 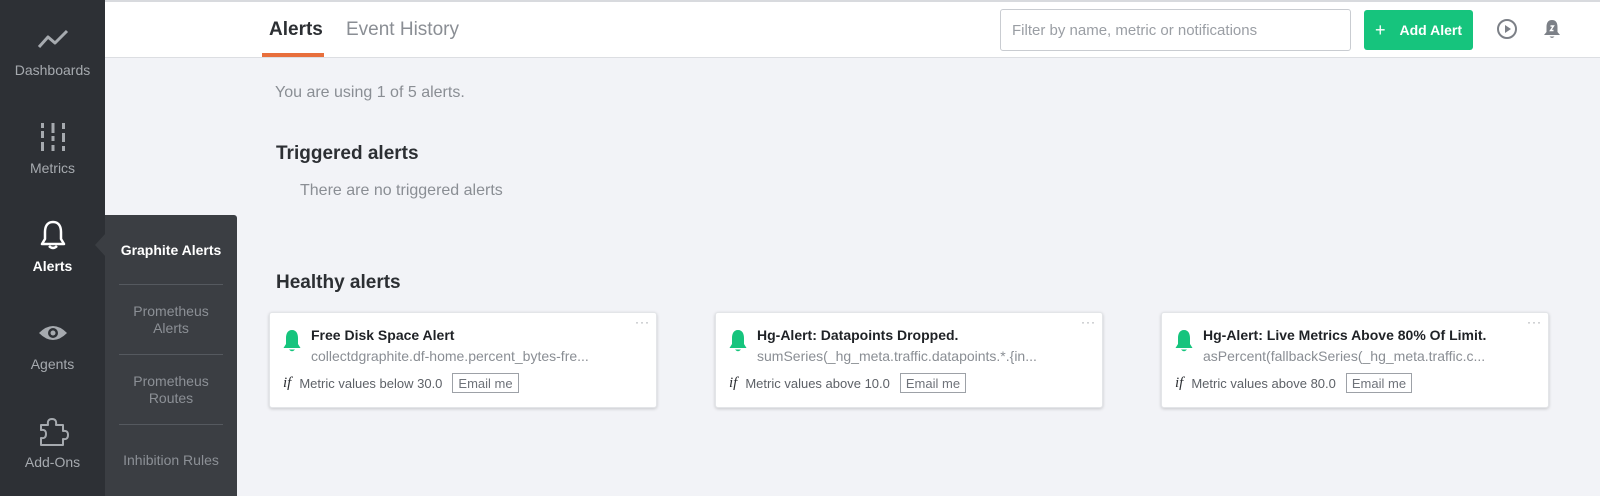 What do you see at coordinates (52, 168) in the screenshot?
I see `sidebar-item-label: Metrics` at bounding box center [52, 168].